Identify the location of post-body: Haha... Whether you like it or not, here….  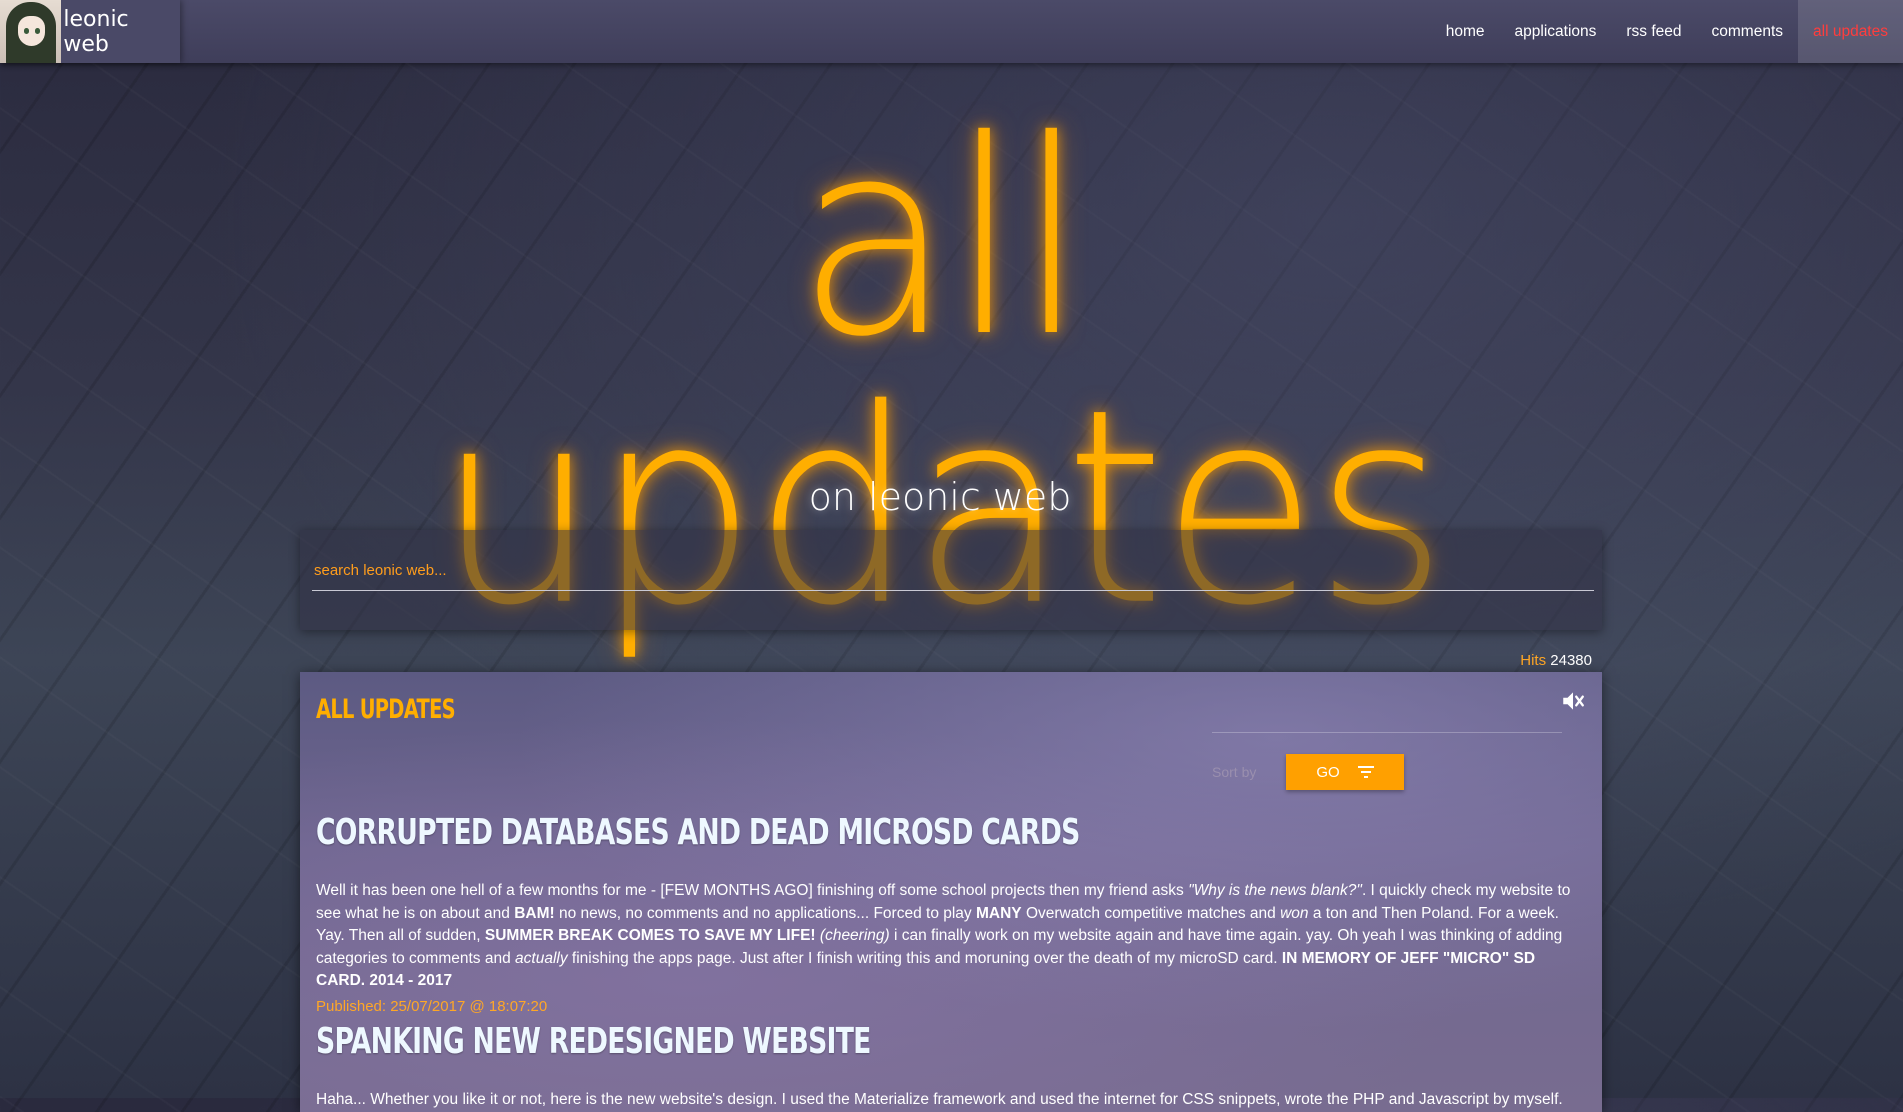
(952, 1100).